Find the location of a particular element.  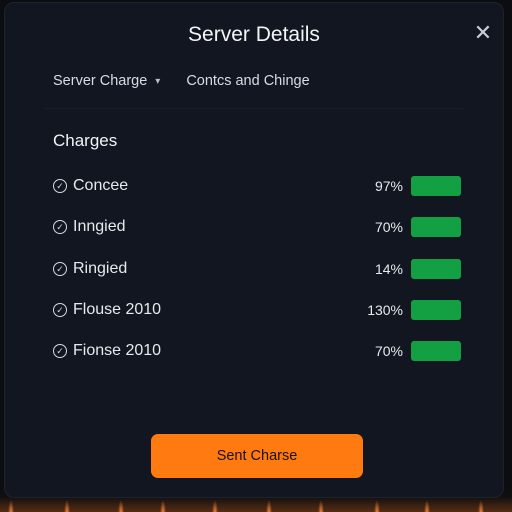

contacts-and-change-link: Contcs and Chinge is located at coordinates (247, 81).